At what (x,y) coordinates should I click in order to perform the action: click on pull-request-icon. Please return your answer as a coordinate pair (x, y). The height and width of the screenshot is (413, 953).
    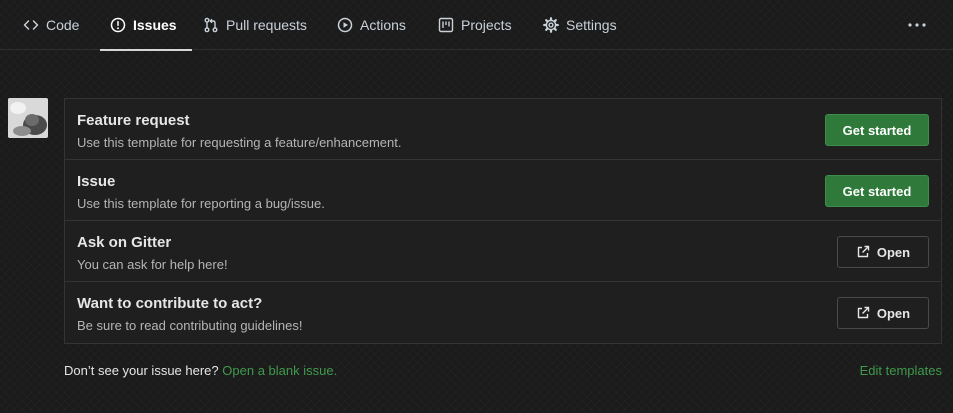
    Looking at the image, I should click on (211, 25).